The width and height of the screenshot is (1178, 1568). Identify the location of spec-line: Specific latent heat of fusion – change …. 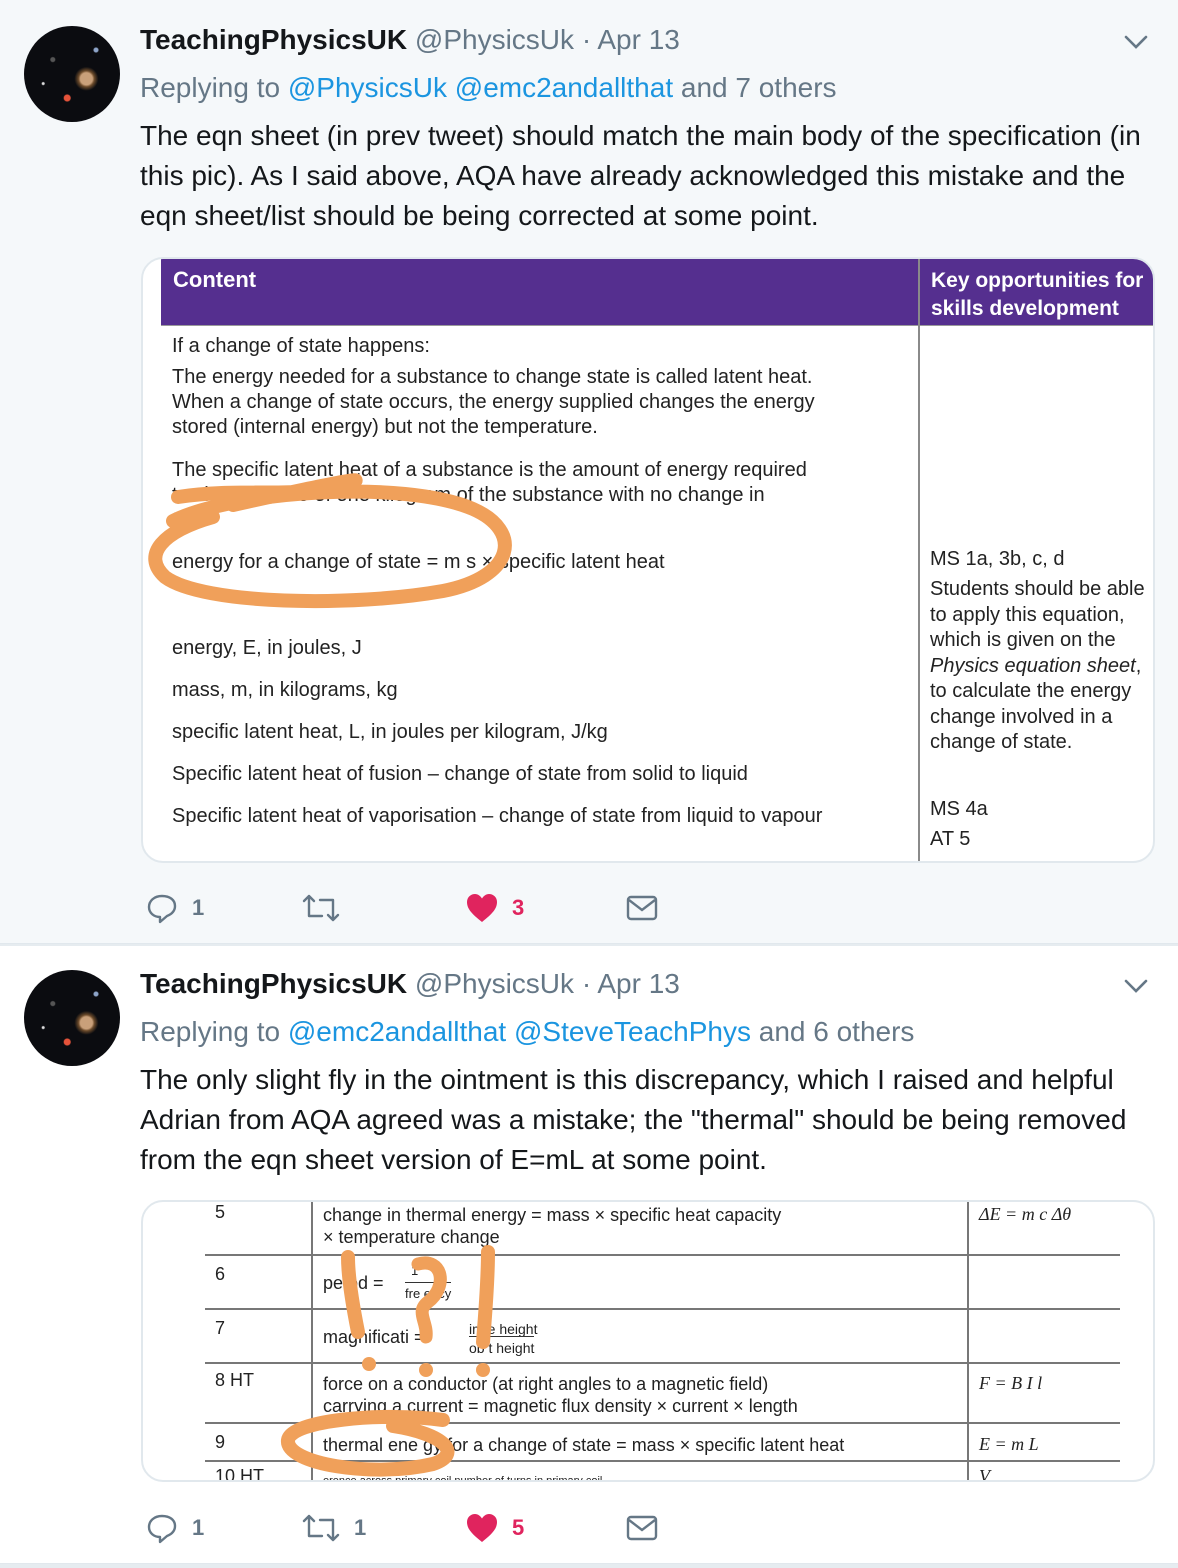
(460, 774).